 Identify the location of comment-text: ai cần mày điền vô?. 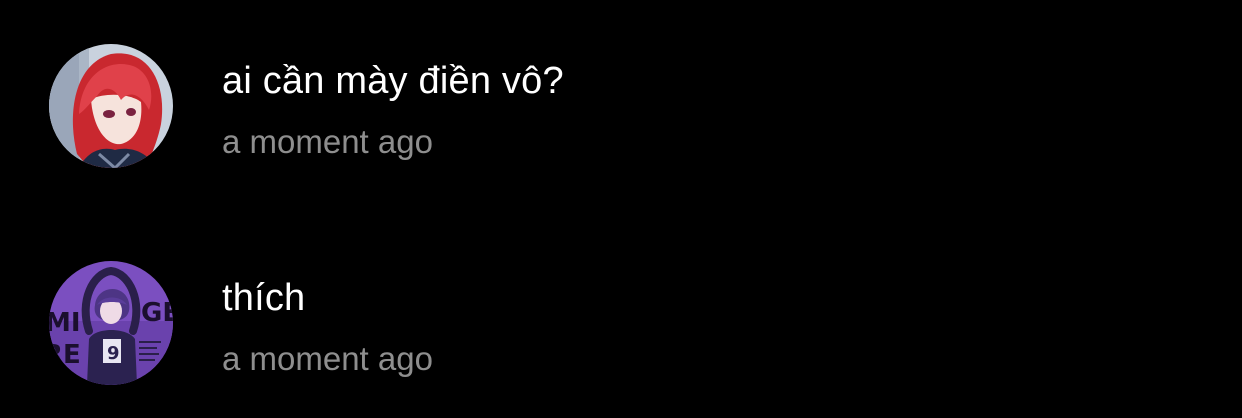
(393, 81).